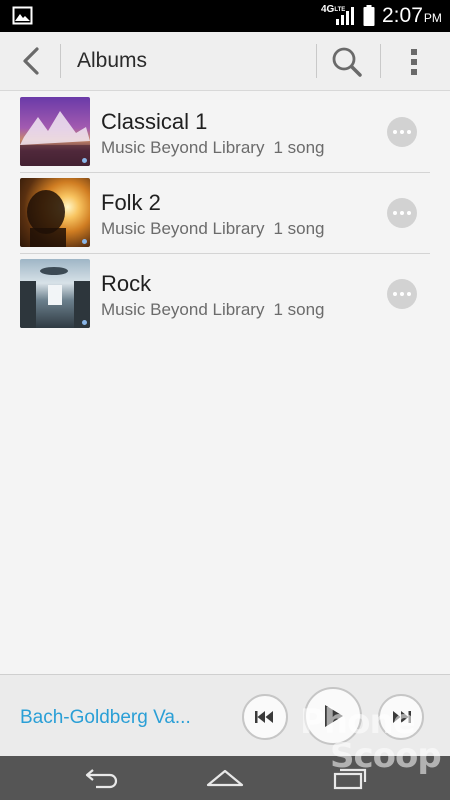 The image size is (450, 800). I want to click on gallery-icon, so click(22, 15).